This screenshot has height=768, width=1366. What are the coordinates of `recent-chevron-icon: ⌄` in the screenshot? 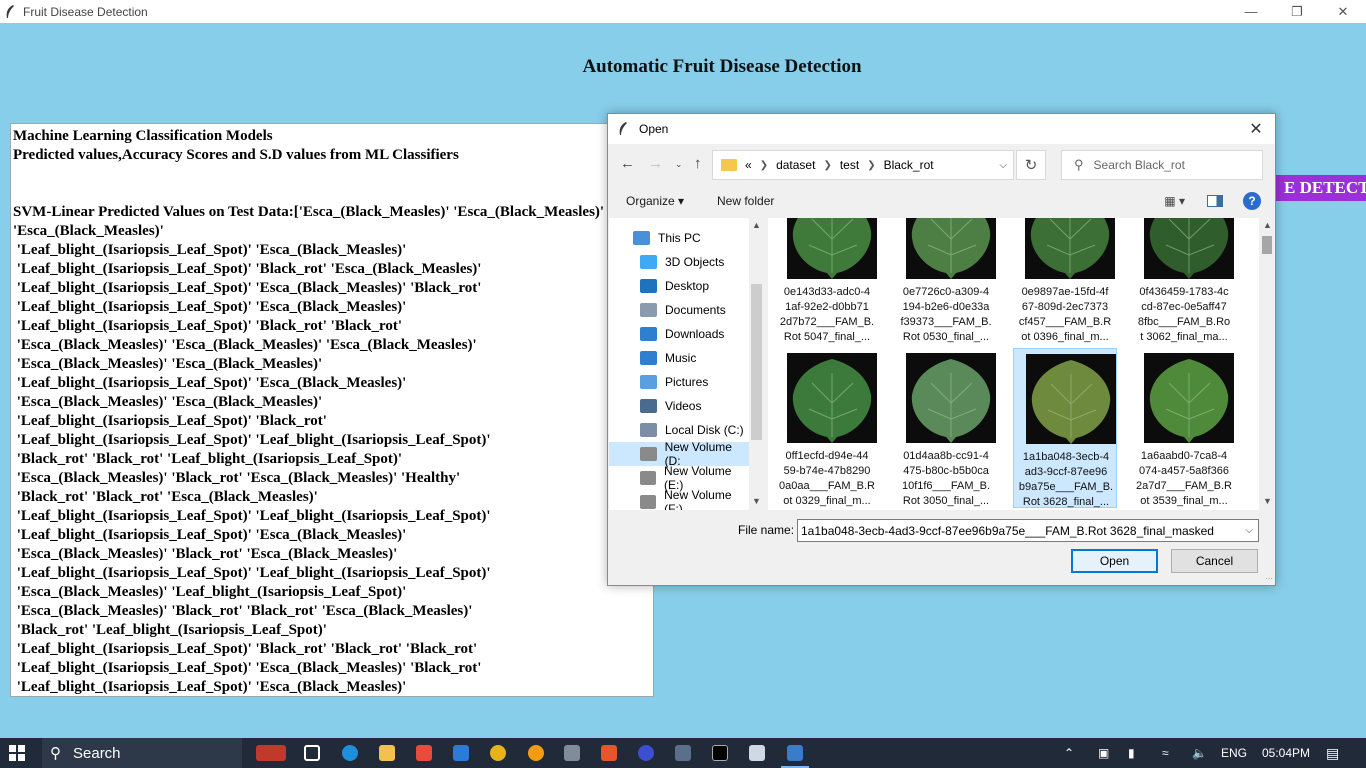 It's located at (679, 164).